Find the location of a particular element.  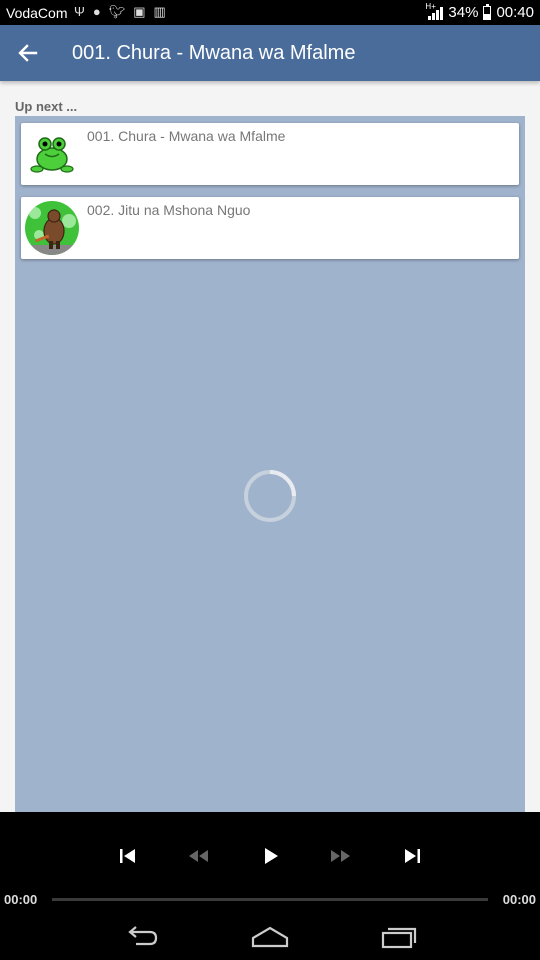

queue-item-title: 002. Jitu na Mshona Nguo is located at coordinates (169, 210).